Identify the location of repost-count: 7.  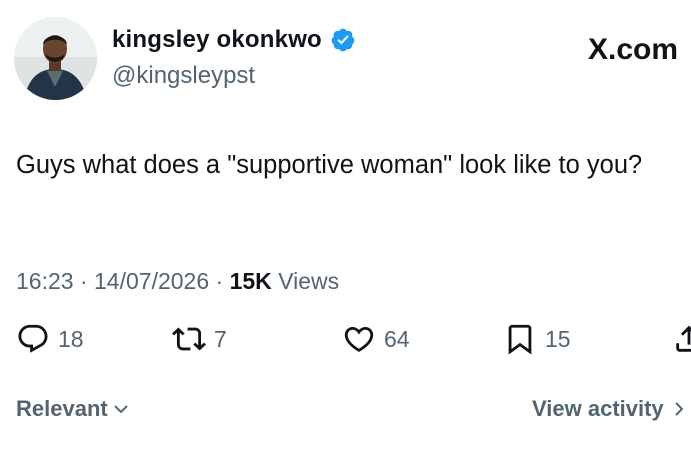
(220, 338).